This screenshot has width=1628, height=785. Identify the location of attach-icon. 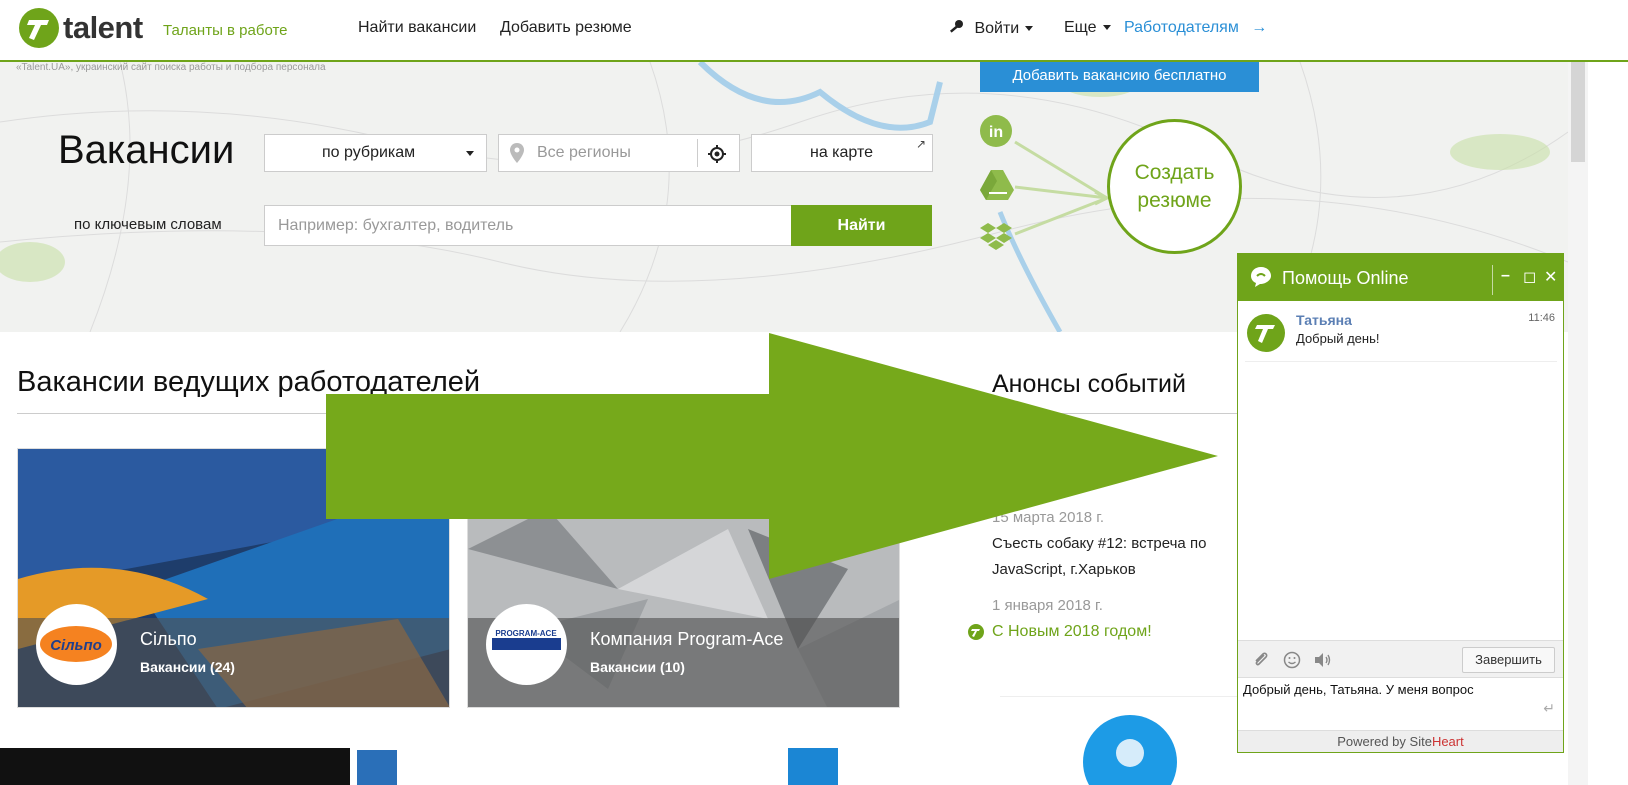
(1261, 660).